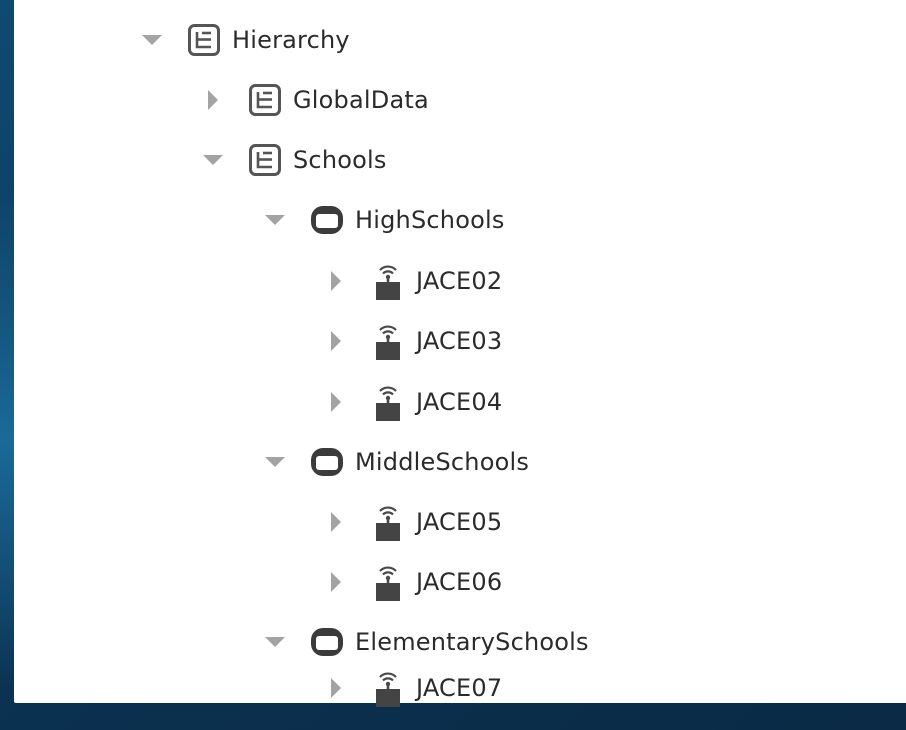  I want to click on tree-node-jace06: JACE06, so click(411, 582).